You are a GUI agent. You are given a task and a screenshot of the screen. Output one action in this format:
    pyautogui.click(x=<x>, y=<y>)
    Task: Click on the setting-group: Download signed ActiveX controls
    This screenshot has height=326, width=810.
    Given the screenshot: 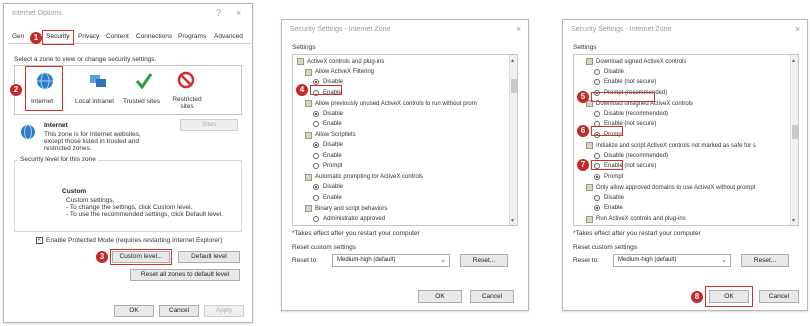 What is the action you would take?
    pyautogui.click(x=636, y=61)
    